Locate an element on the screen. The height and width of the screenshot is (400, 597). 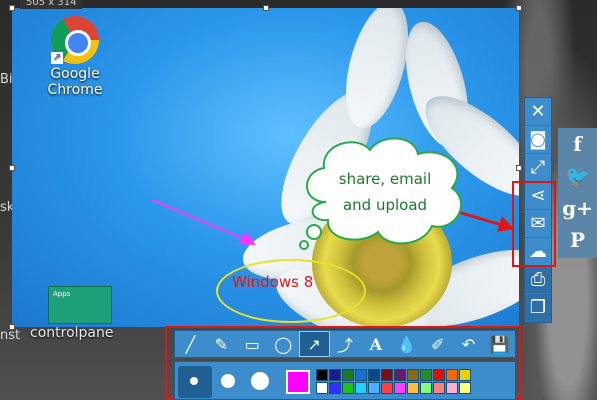
tool-rectangle: ▭ is located at coordinates (252, 344).